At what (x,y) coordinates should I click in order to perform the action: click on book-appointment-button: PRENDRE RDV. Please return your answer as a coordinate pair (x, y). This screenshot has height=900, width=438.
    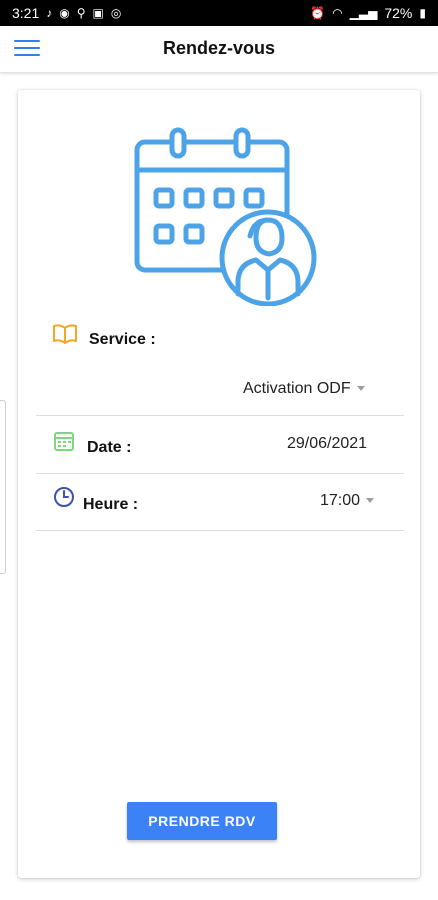
    Looking at the image, I should click on (202, 821).